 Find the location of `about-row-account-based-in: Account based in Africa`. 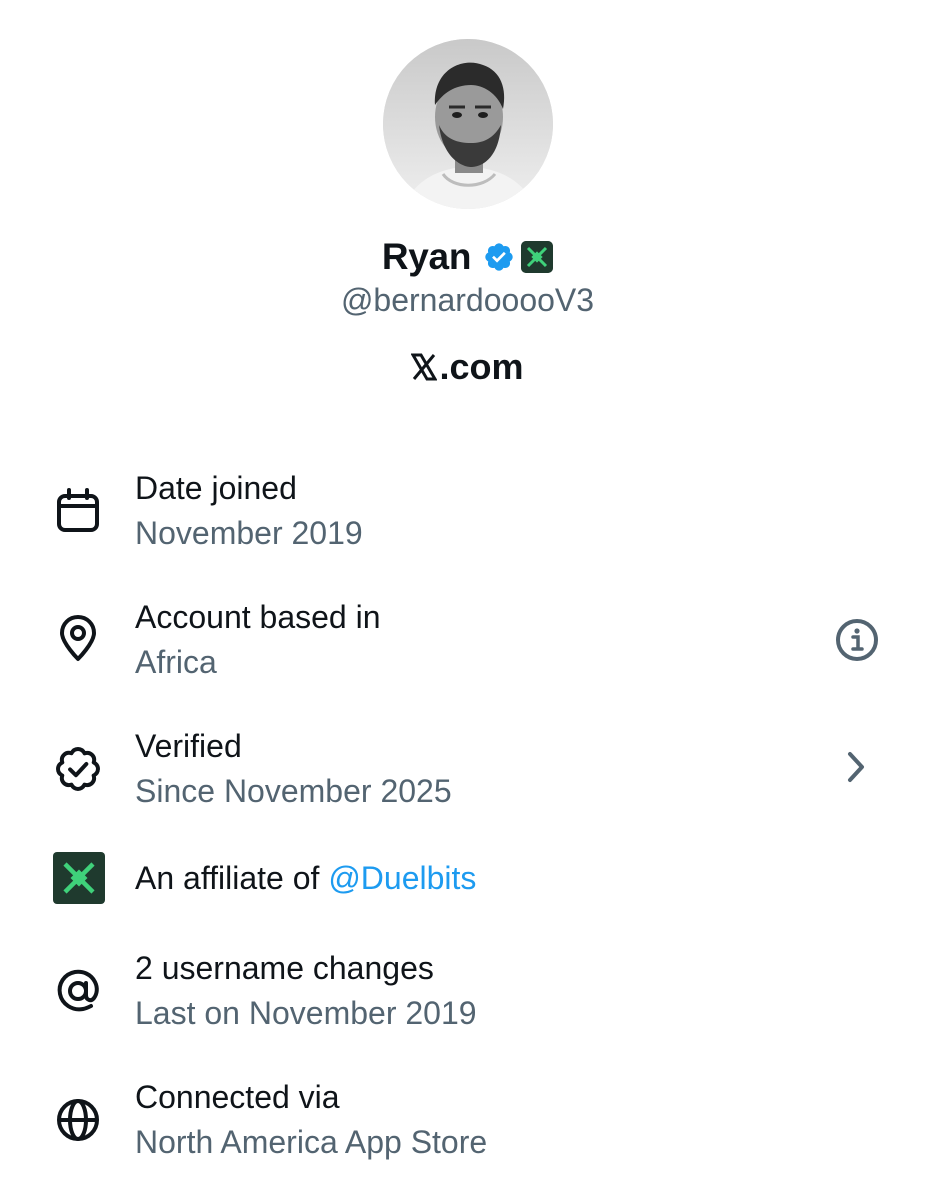

about-row-account-based-in: Account based in Africa is located at coordinates (467, 650).